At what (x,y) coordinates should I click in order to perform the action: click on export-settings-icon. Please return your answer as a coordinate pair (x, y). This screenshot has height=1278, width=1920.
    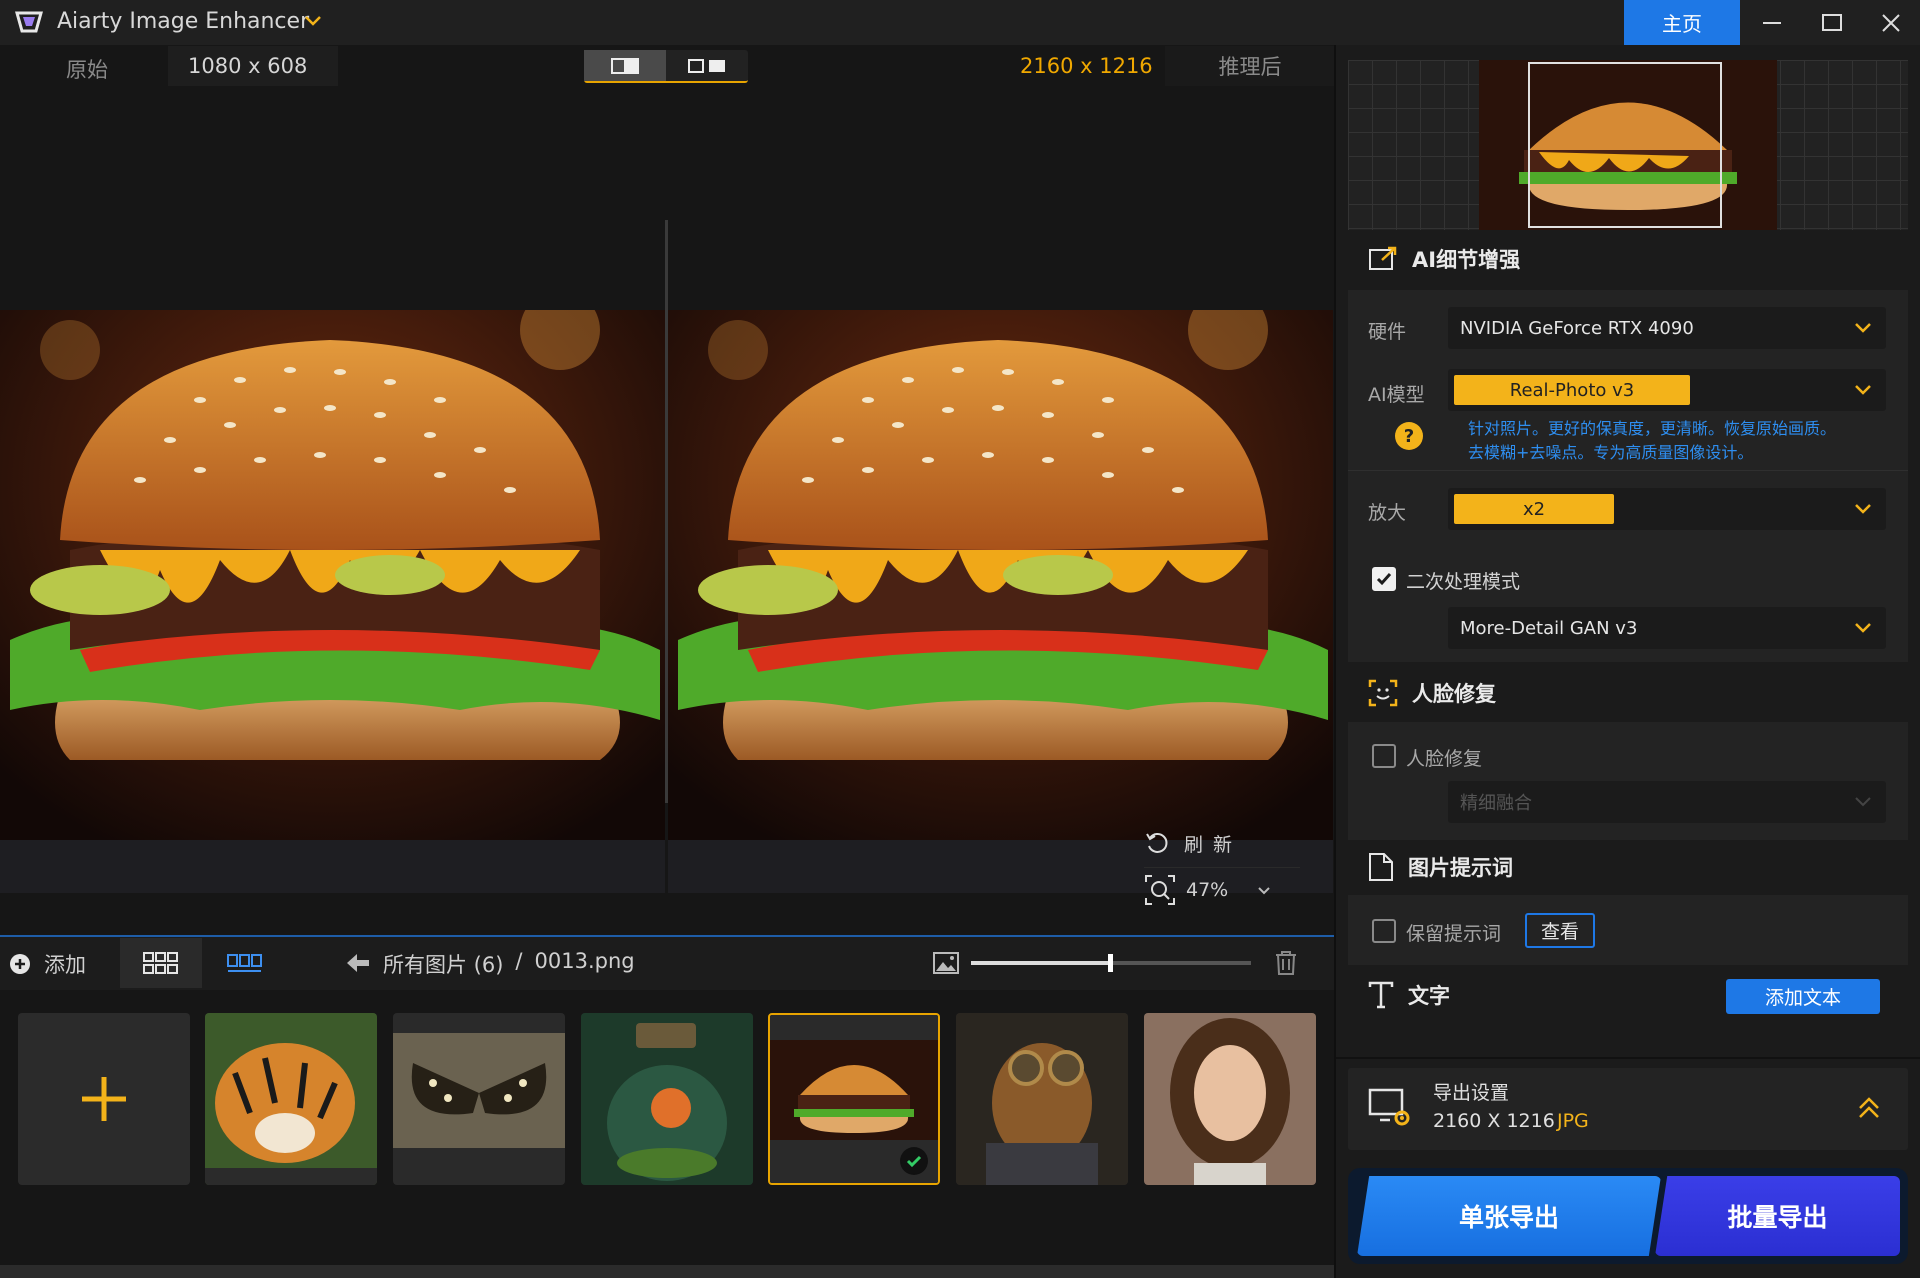
    Looking at the image, I should click on (1389, 1107).